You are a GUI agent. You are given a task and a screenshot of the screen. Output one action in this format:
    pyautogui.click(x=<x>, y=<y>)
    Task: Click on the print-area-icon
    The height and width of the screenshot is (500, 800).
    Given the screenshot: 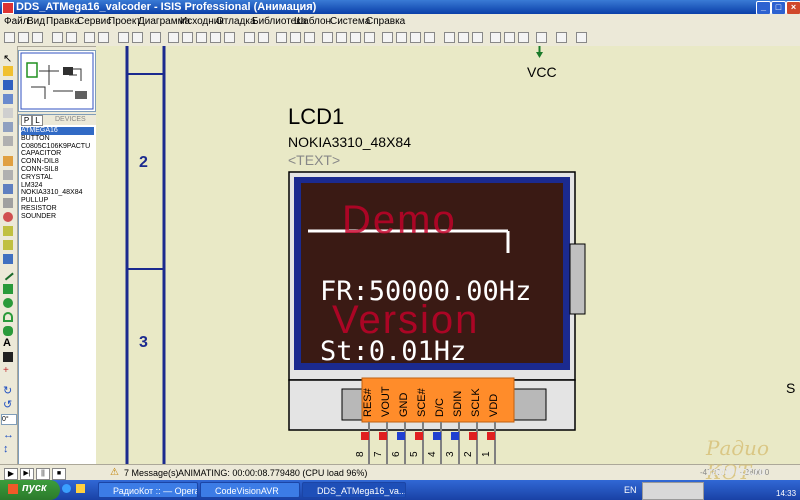 What is the action you would take?
    pyautogui.click(x=103, y=37)
    